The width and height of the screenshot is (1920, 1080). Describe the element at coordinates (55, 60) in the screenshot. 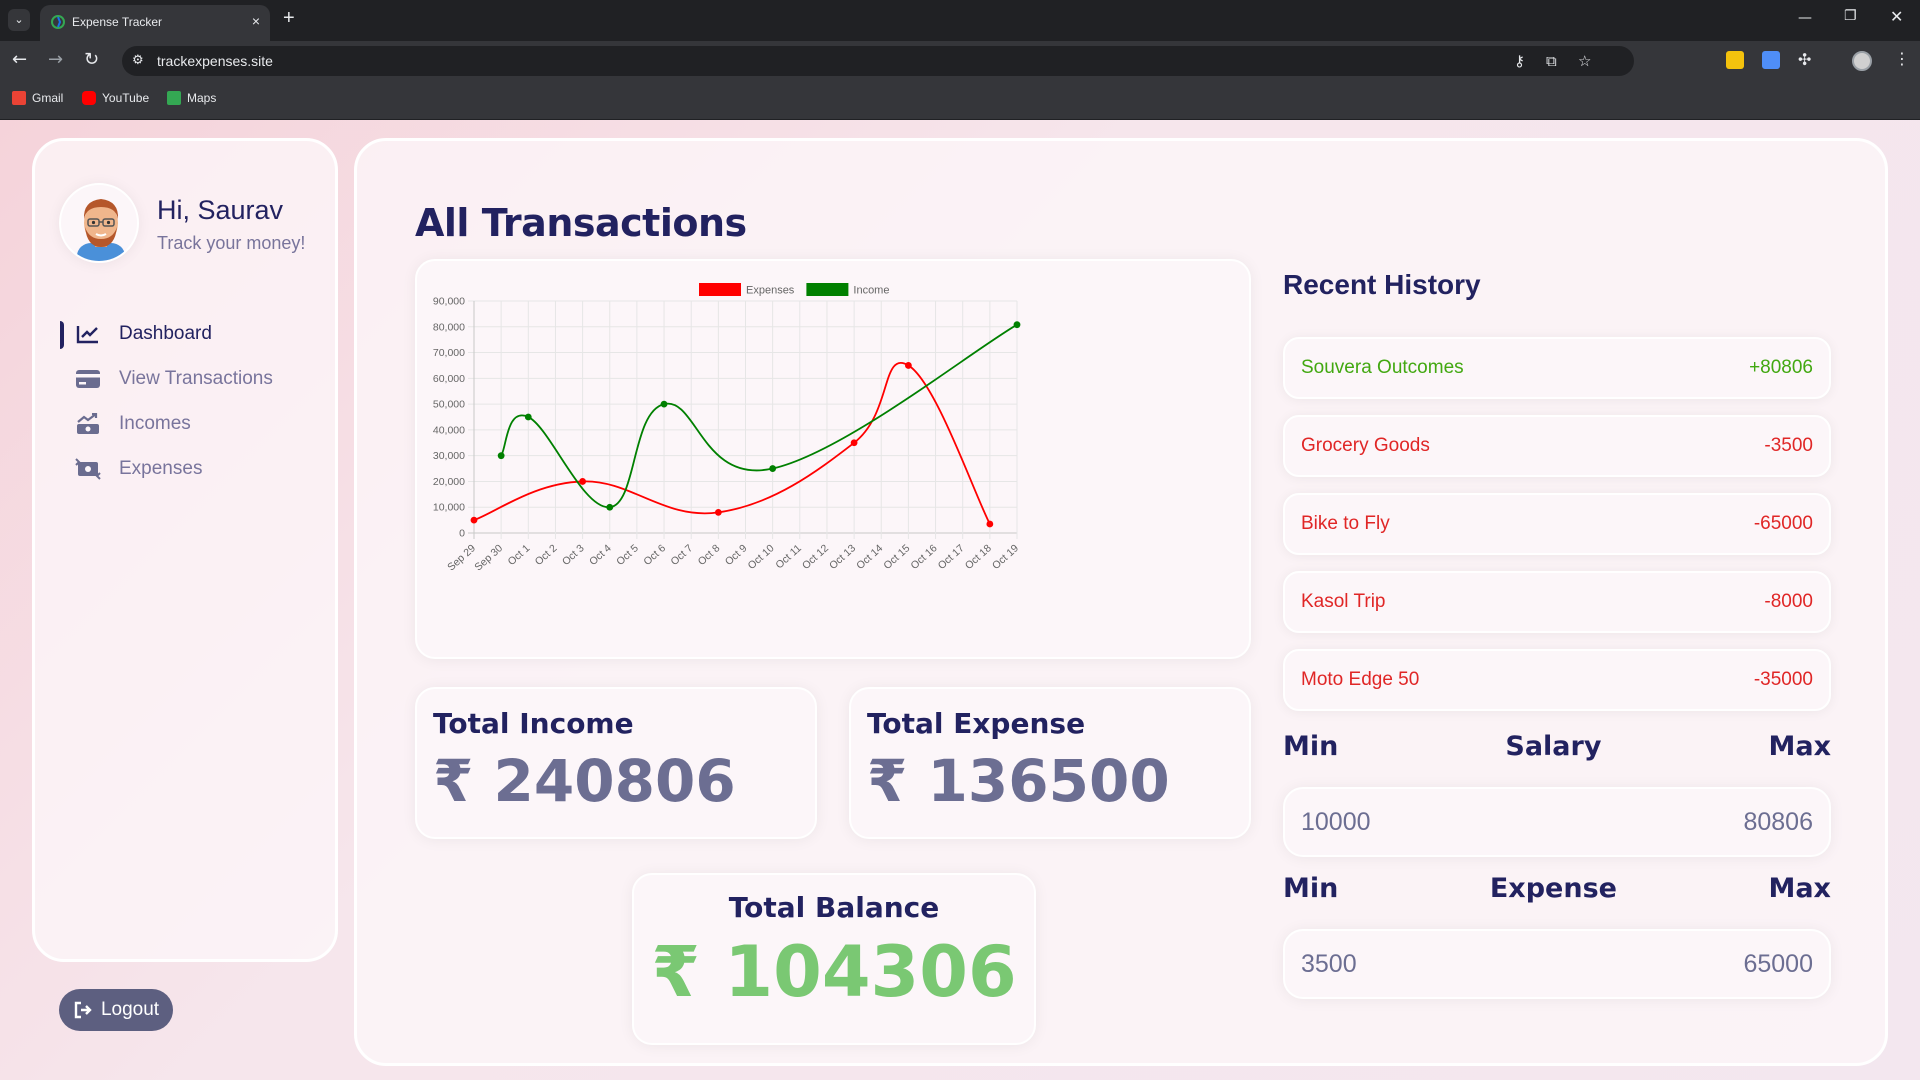

I see `forward-arrow-icon: →` at that location.